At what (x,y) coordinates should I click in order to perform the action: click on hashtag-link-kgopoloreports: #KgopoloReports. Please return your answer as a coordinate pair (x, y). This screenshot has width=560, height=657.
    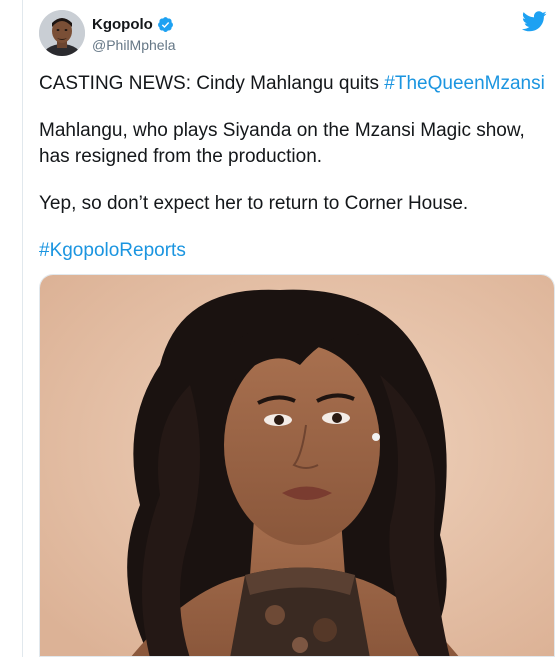
    Looking at the image, I should click on (112, 250).